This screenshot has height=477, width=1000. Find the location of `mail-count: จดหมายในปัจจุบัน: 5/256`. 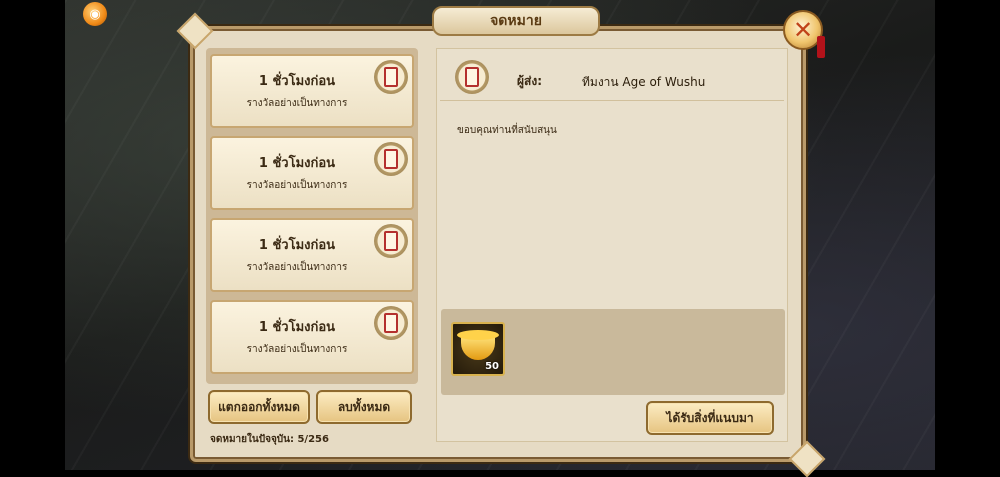

mail-count: จดหมายในปัจจุบัน: 5/256 is located at coordinates (269, 439).